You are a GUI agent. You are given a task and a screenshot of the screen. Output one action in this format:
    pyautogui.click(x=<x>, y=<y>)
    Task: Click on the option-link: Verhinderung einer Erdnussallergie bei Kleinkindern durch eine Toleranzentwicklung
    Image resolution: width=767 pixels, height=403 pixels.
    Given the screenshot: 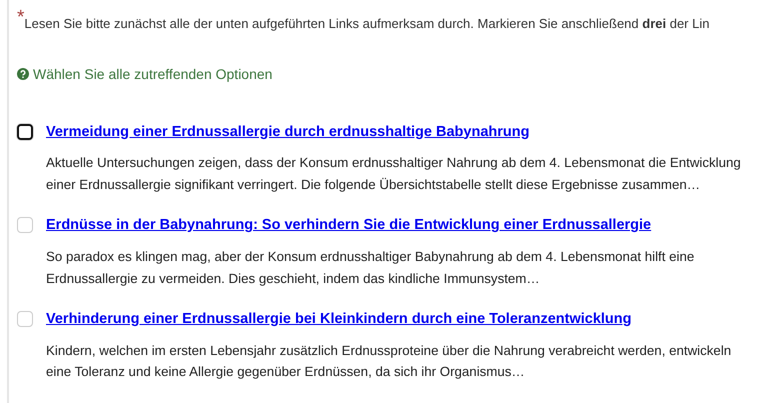 What is the action you would take?
    pyautogui.click(x=396, y=320)
    